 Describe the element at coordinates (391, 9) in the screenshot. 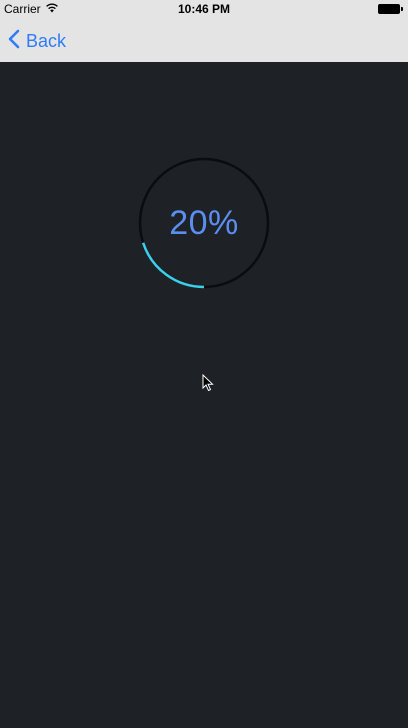

I see `battery-icon` at that location.